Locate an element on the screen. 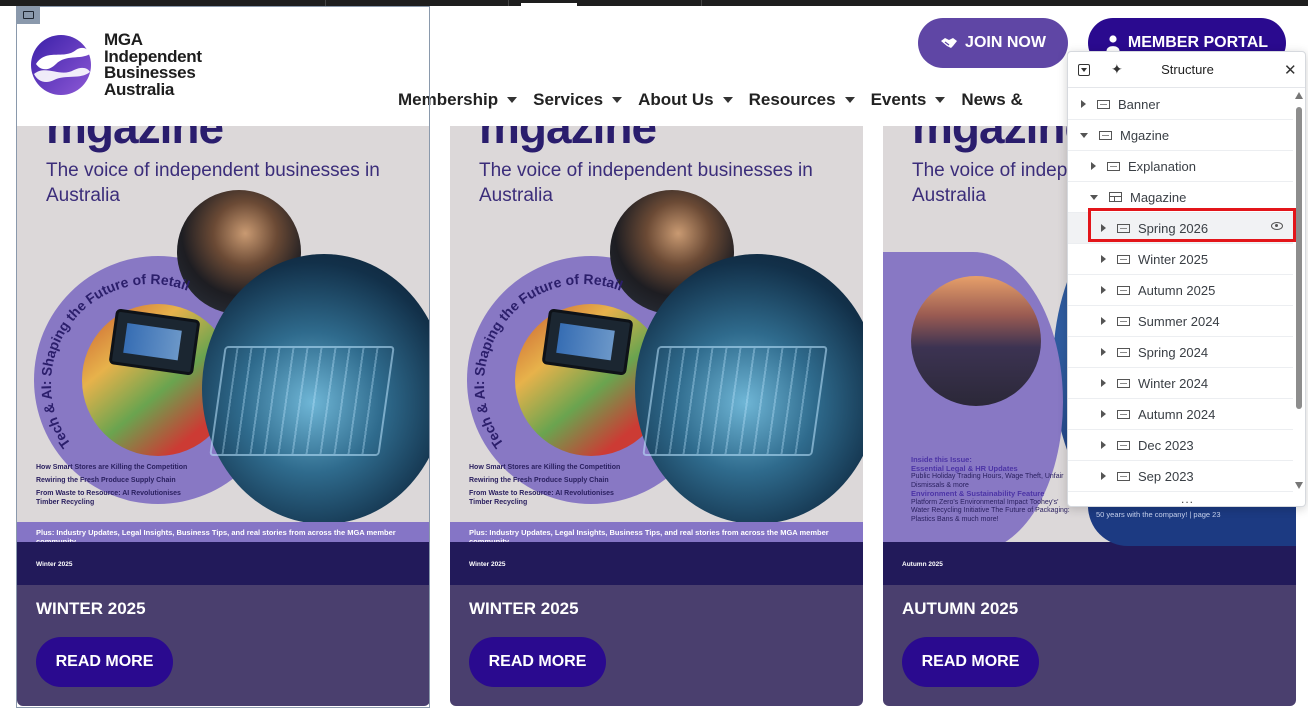  close-icon: ✕ is located at coordinates (1290, 70).